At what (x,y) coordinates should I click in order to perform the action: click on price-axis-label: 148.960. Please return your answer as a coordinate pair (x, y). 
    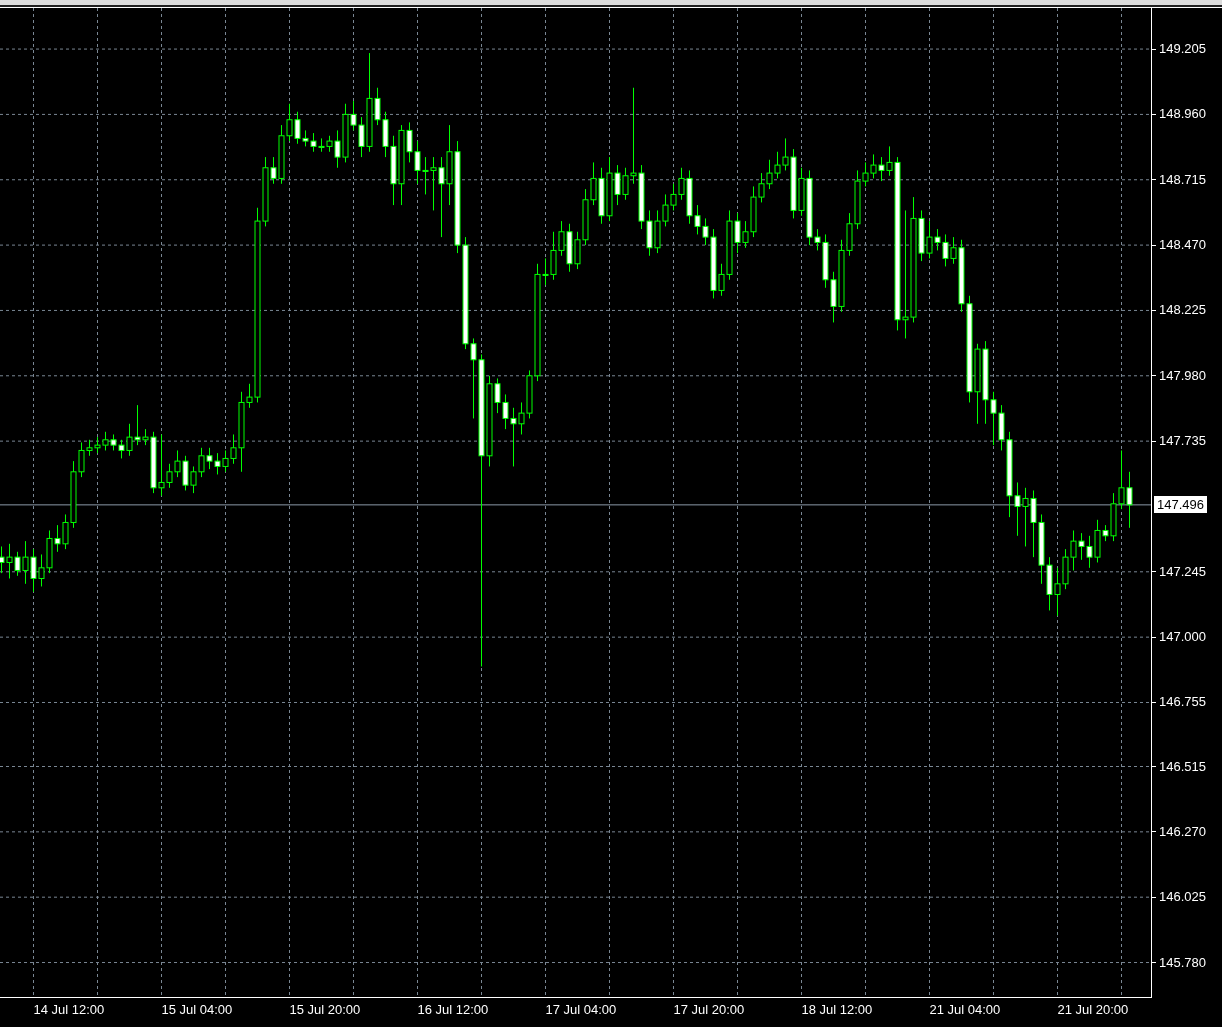
    Looking at the image, I should click on (1182, 114).